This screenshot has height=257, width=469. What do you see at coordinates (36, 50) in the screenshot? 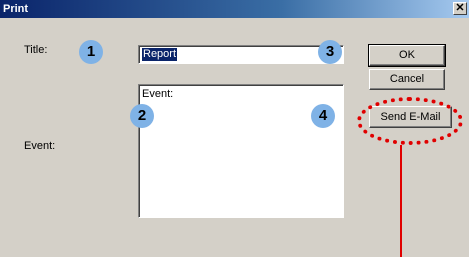
I see `title-label: Title:` at bounding box center [36, 50].